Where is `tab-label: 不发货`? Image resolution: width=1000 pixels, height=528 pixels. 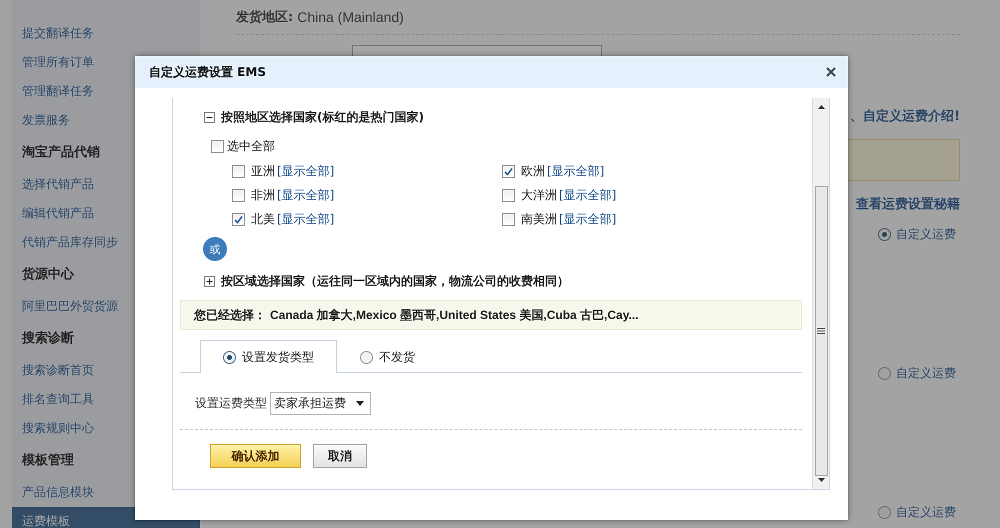
tab-label: 不发货 is located at coordinates (397, 357).